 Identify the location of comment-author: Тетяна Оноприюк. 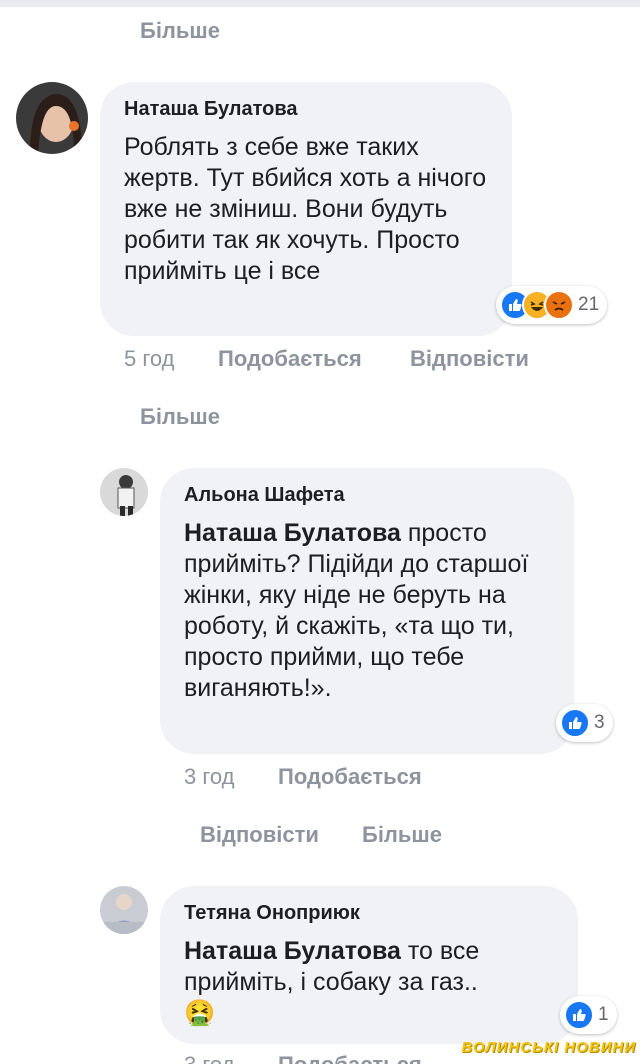
(272, 913).